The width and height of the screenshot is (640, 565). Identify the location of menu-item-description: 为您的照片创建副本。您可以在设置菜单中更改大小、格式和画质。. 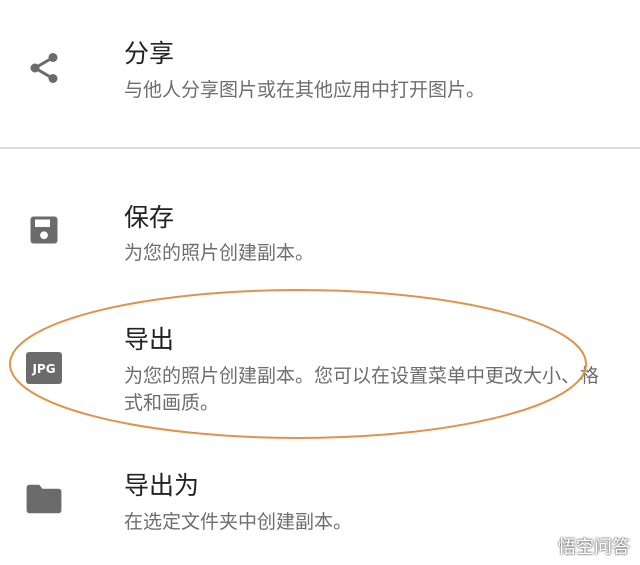
(362, 389).